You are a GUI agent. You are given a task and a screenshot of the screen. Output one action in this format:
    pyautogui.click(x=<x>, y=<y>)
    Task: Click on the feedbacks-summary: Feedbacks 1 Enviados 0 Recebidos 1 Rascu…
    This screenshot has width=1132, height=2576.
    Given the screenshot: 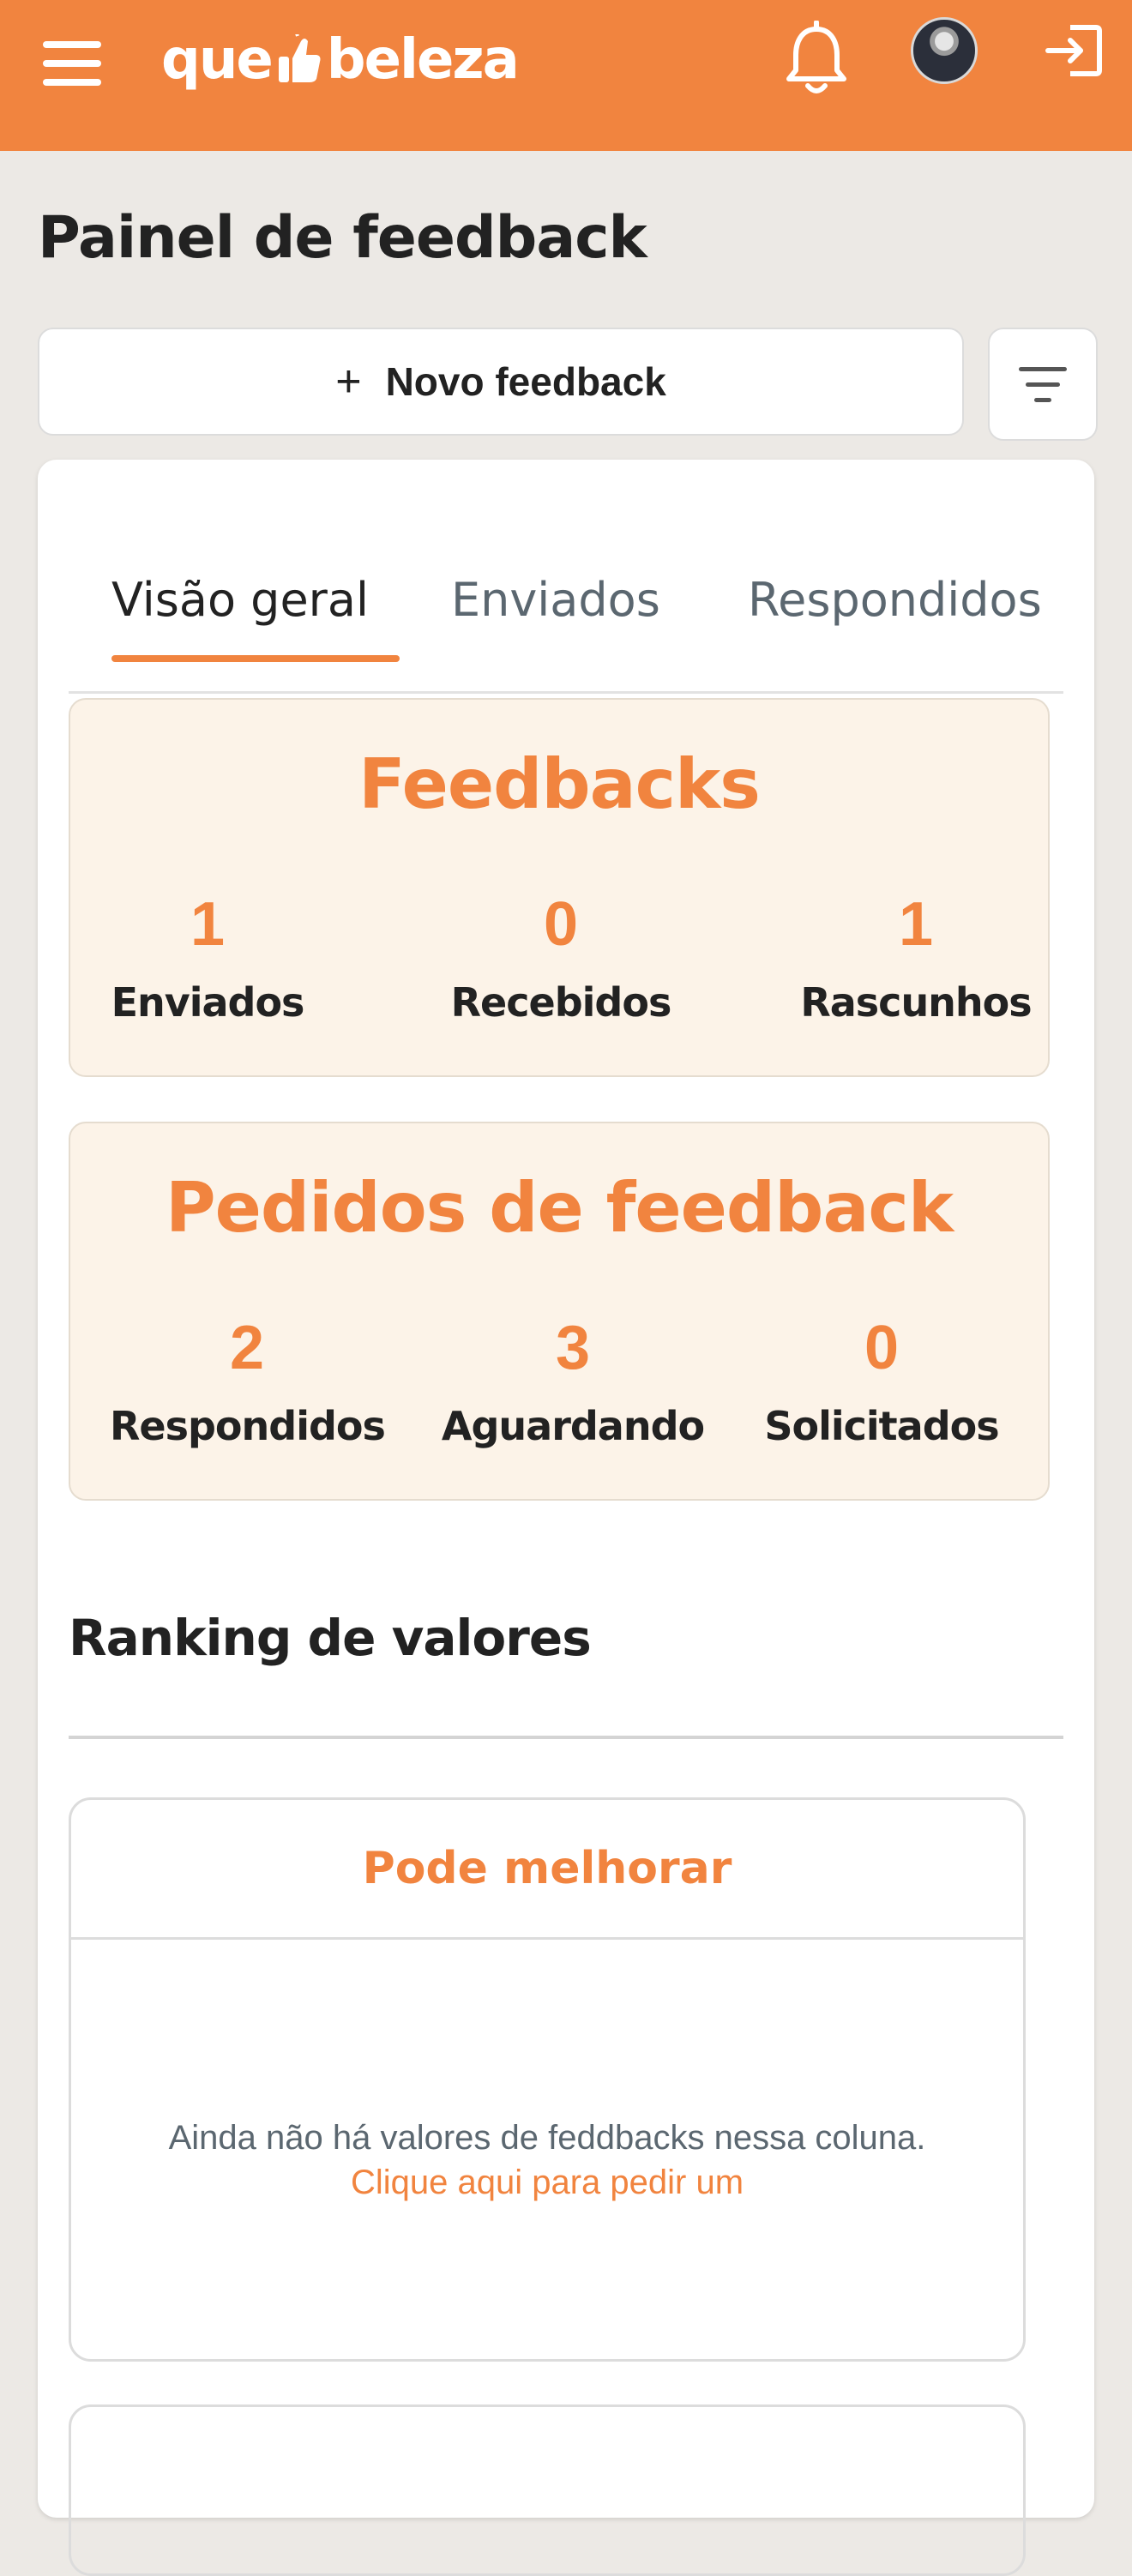 What is the action you would take?
    pyautogui.click(x=559, y=887)
    